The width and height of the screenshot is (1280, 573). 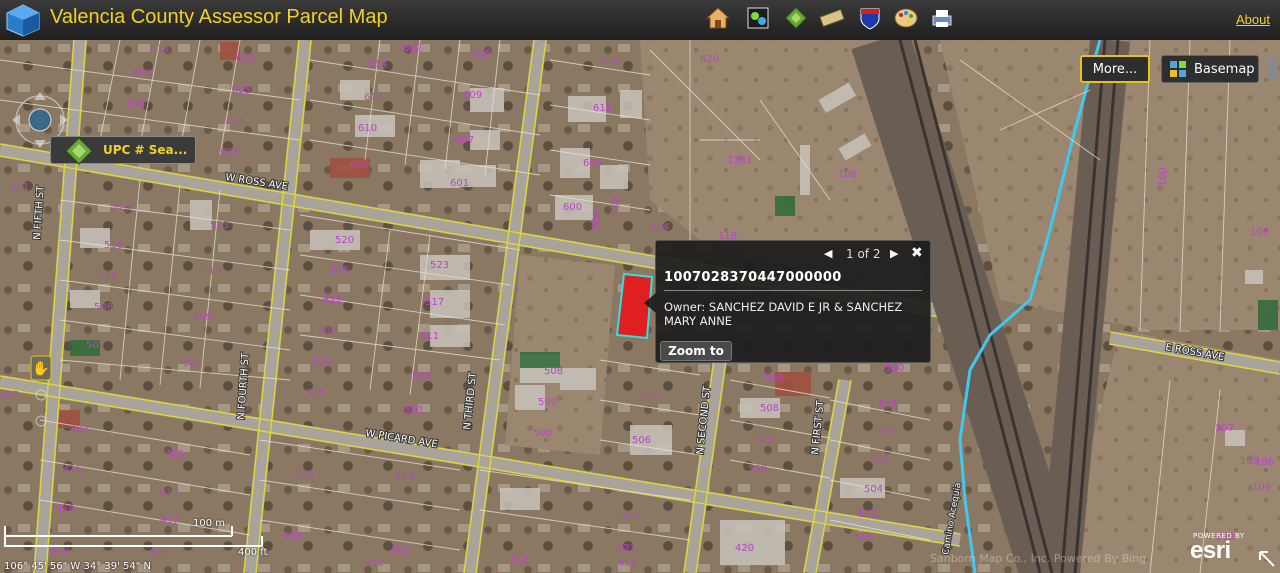 I want to click on zoom-to-label: Zoom to, so click(x=696, y=351).